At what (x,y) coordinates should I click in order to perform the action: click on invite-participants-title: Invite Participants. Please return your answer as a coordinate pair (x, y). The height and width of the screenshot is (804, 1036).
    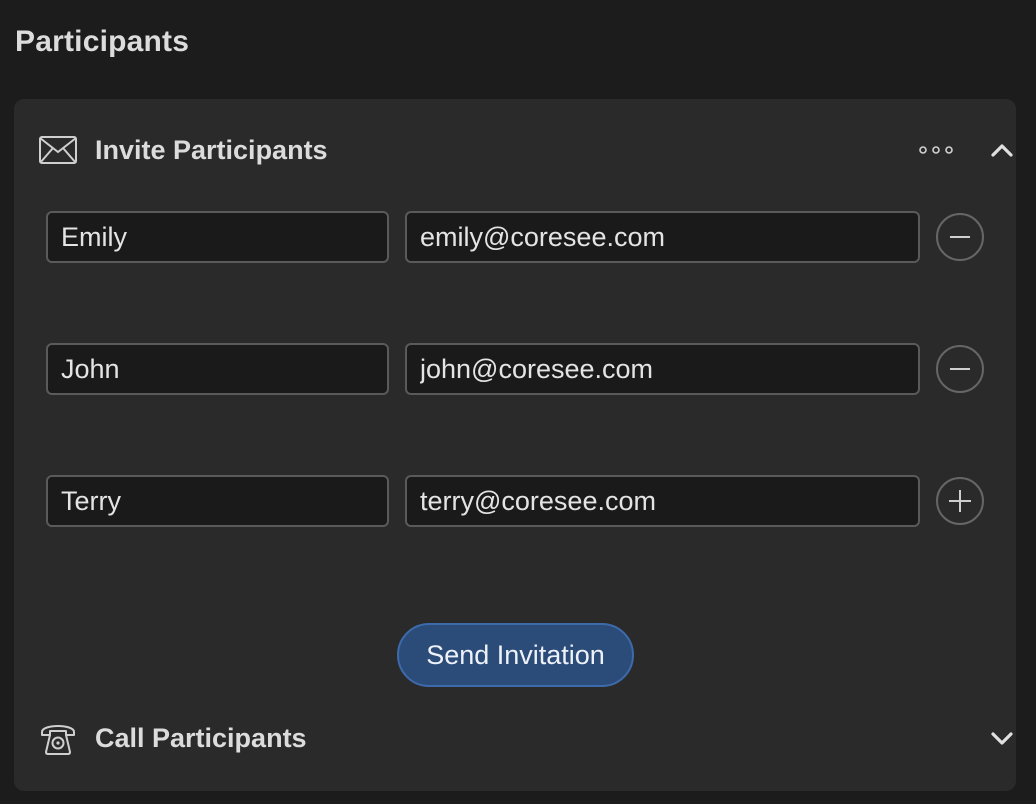
    Looking at the image, I should click on (211, 149).